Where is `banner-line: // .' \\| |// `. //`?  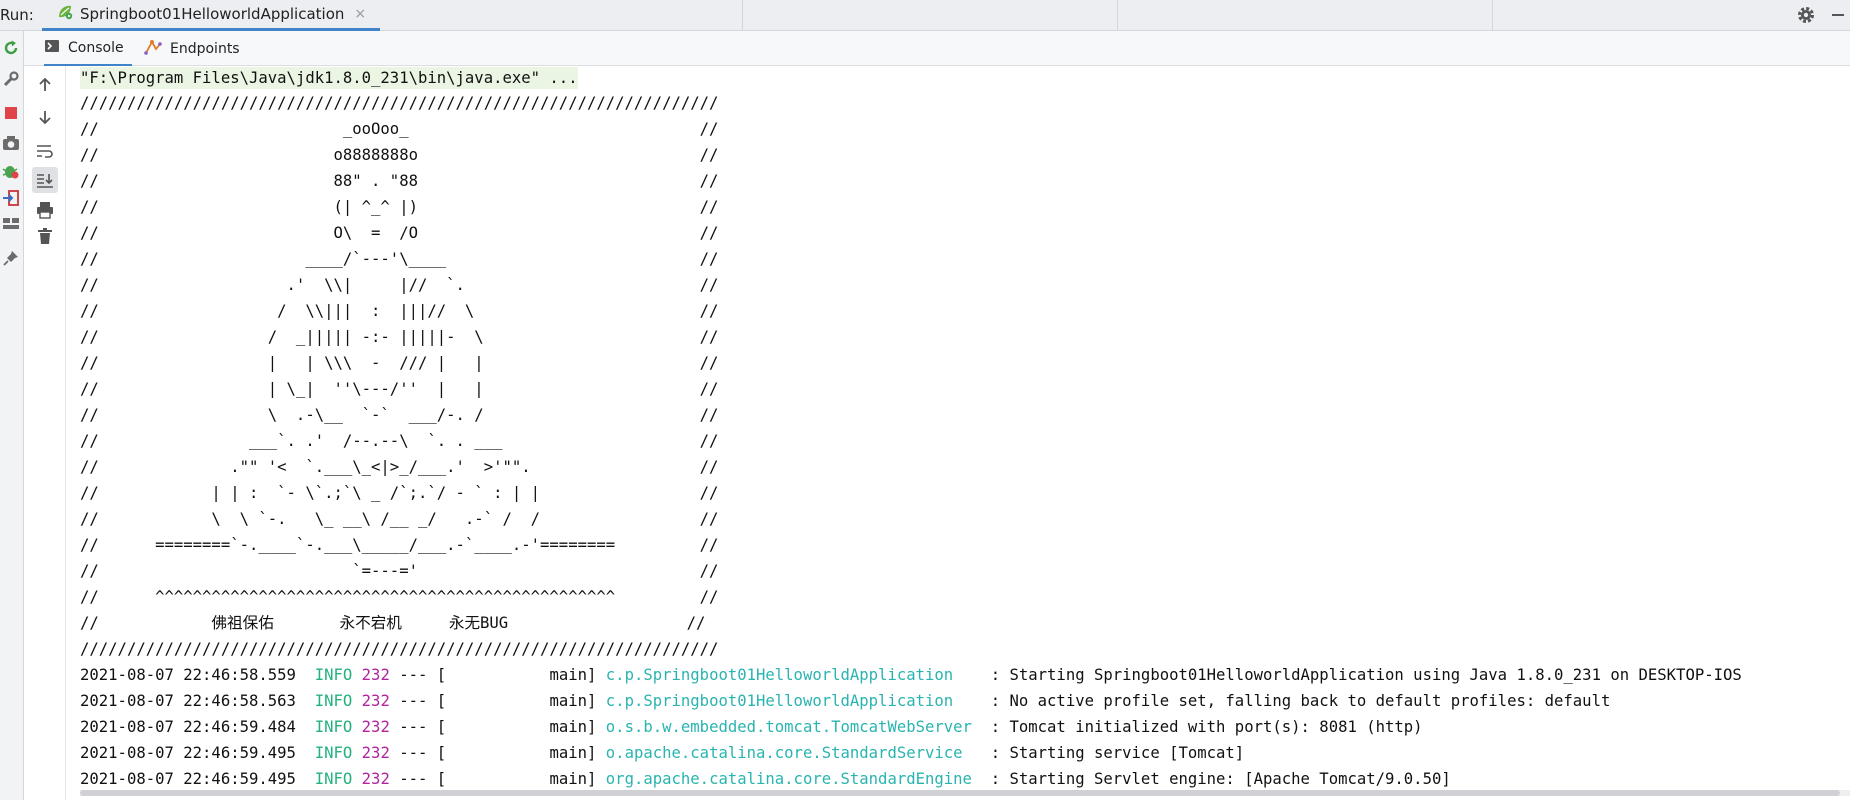
banner-line: // .' \\| |// `. // is located at coordinates (399, 285).